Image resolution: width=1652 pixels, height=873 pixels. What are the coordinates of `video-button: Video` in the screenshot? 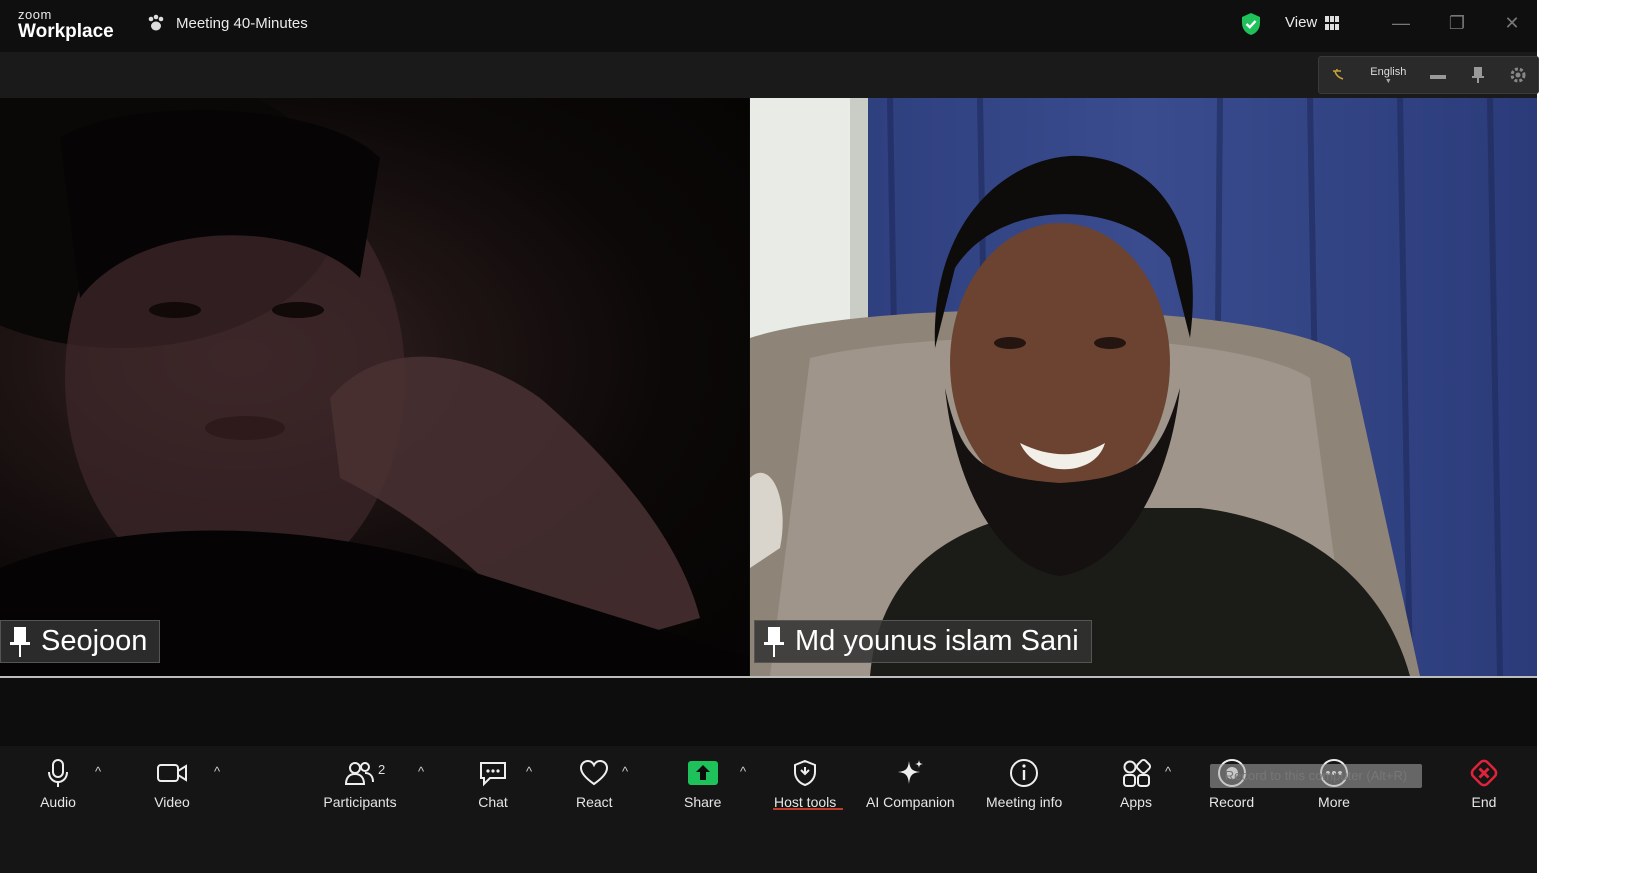 It's located at (172, 783).